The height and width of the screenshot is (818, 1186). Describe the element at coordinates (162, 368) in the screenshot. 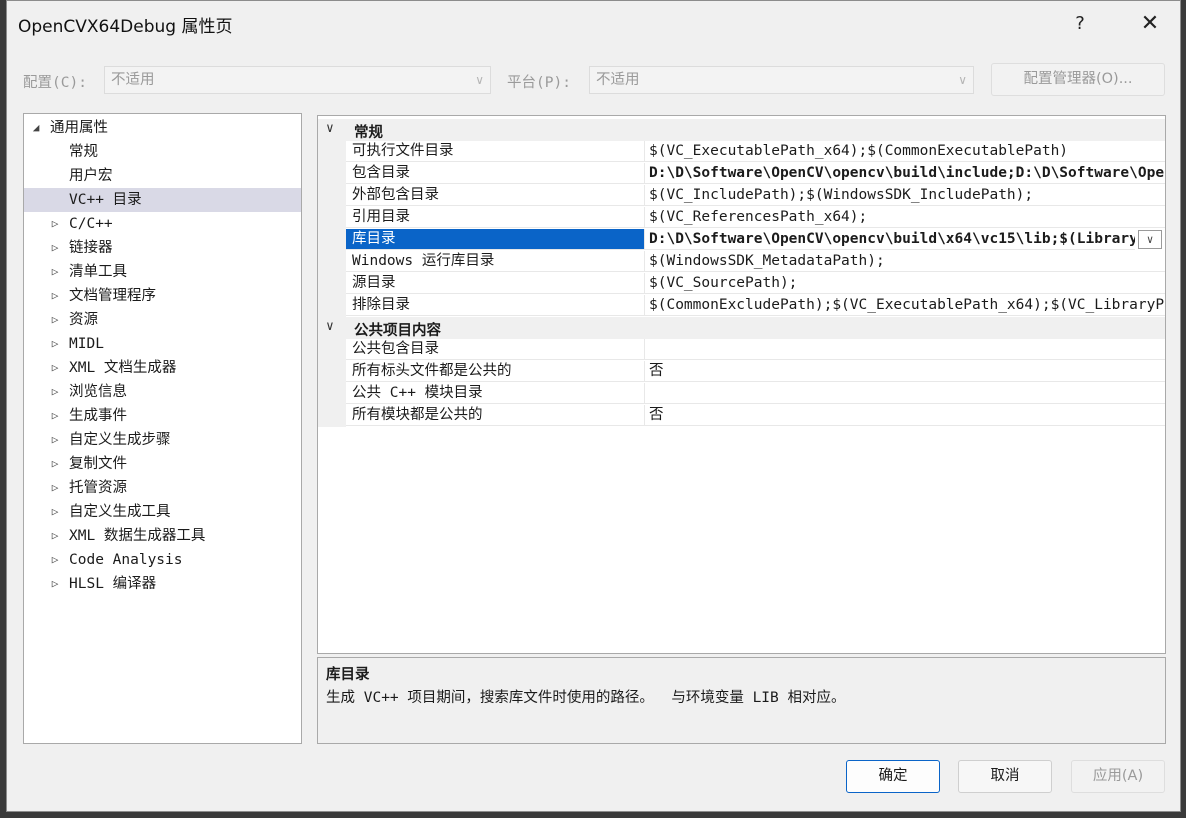

I see `tree-item-xml-doc-generator: ▷ XML 文档生成器` at that location.